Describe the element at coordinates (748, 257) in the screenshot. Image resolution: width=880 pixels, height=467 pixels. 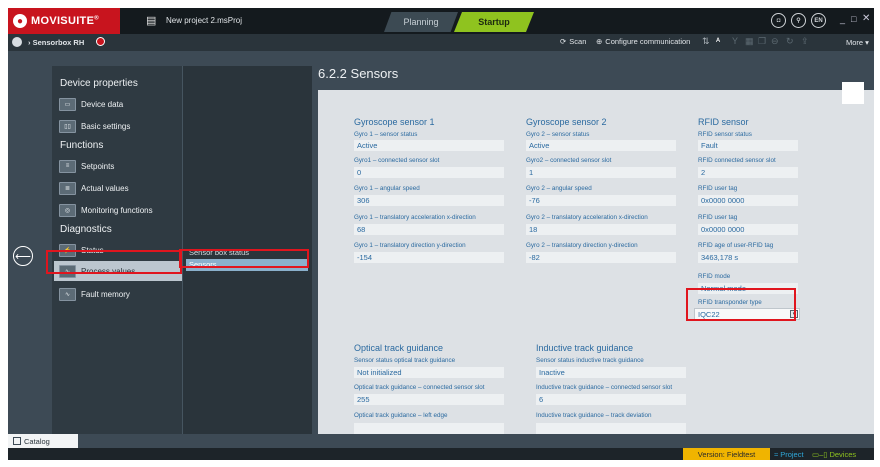
I see `field-value: 3463,178 s` at that location.